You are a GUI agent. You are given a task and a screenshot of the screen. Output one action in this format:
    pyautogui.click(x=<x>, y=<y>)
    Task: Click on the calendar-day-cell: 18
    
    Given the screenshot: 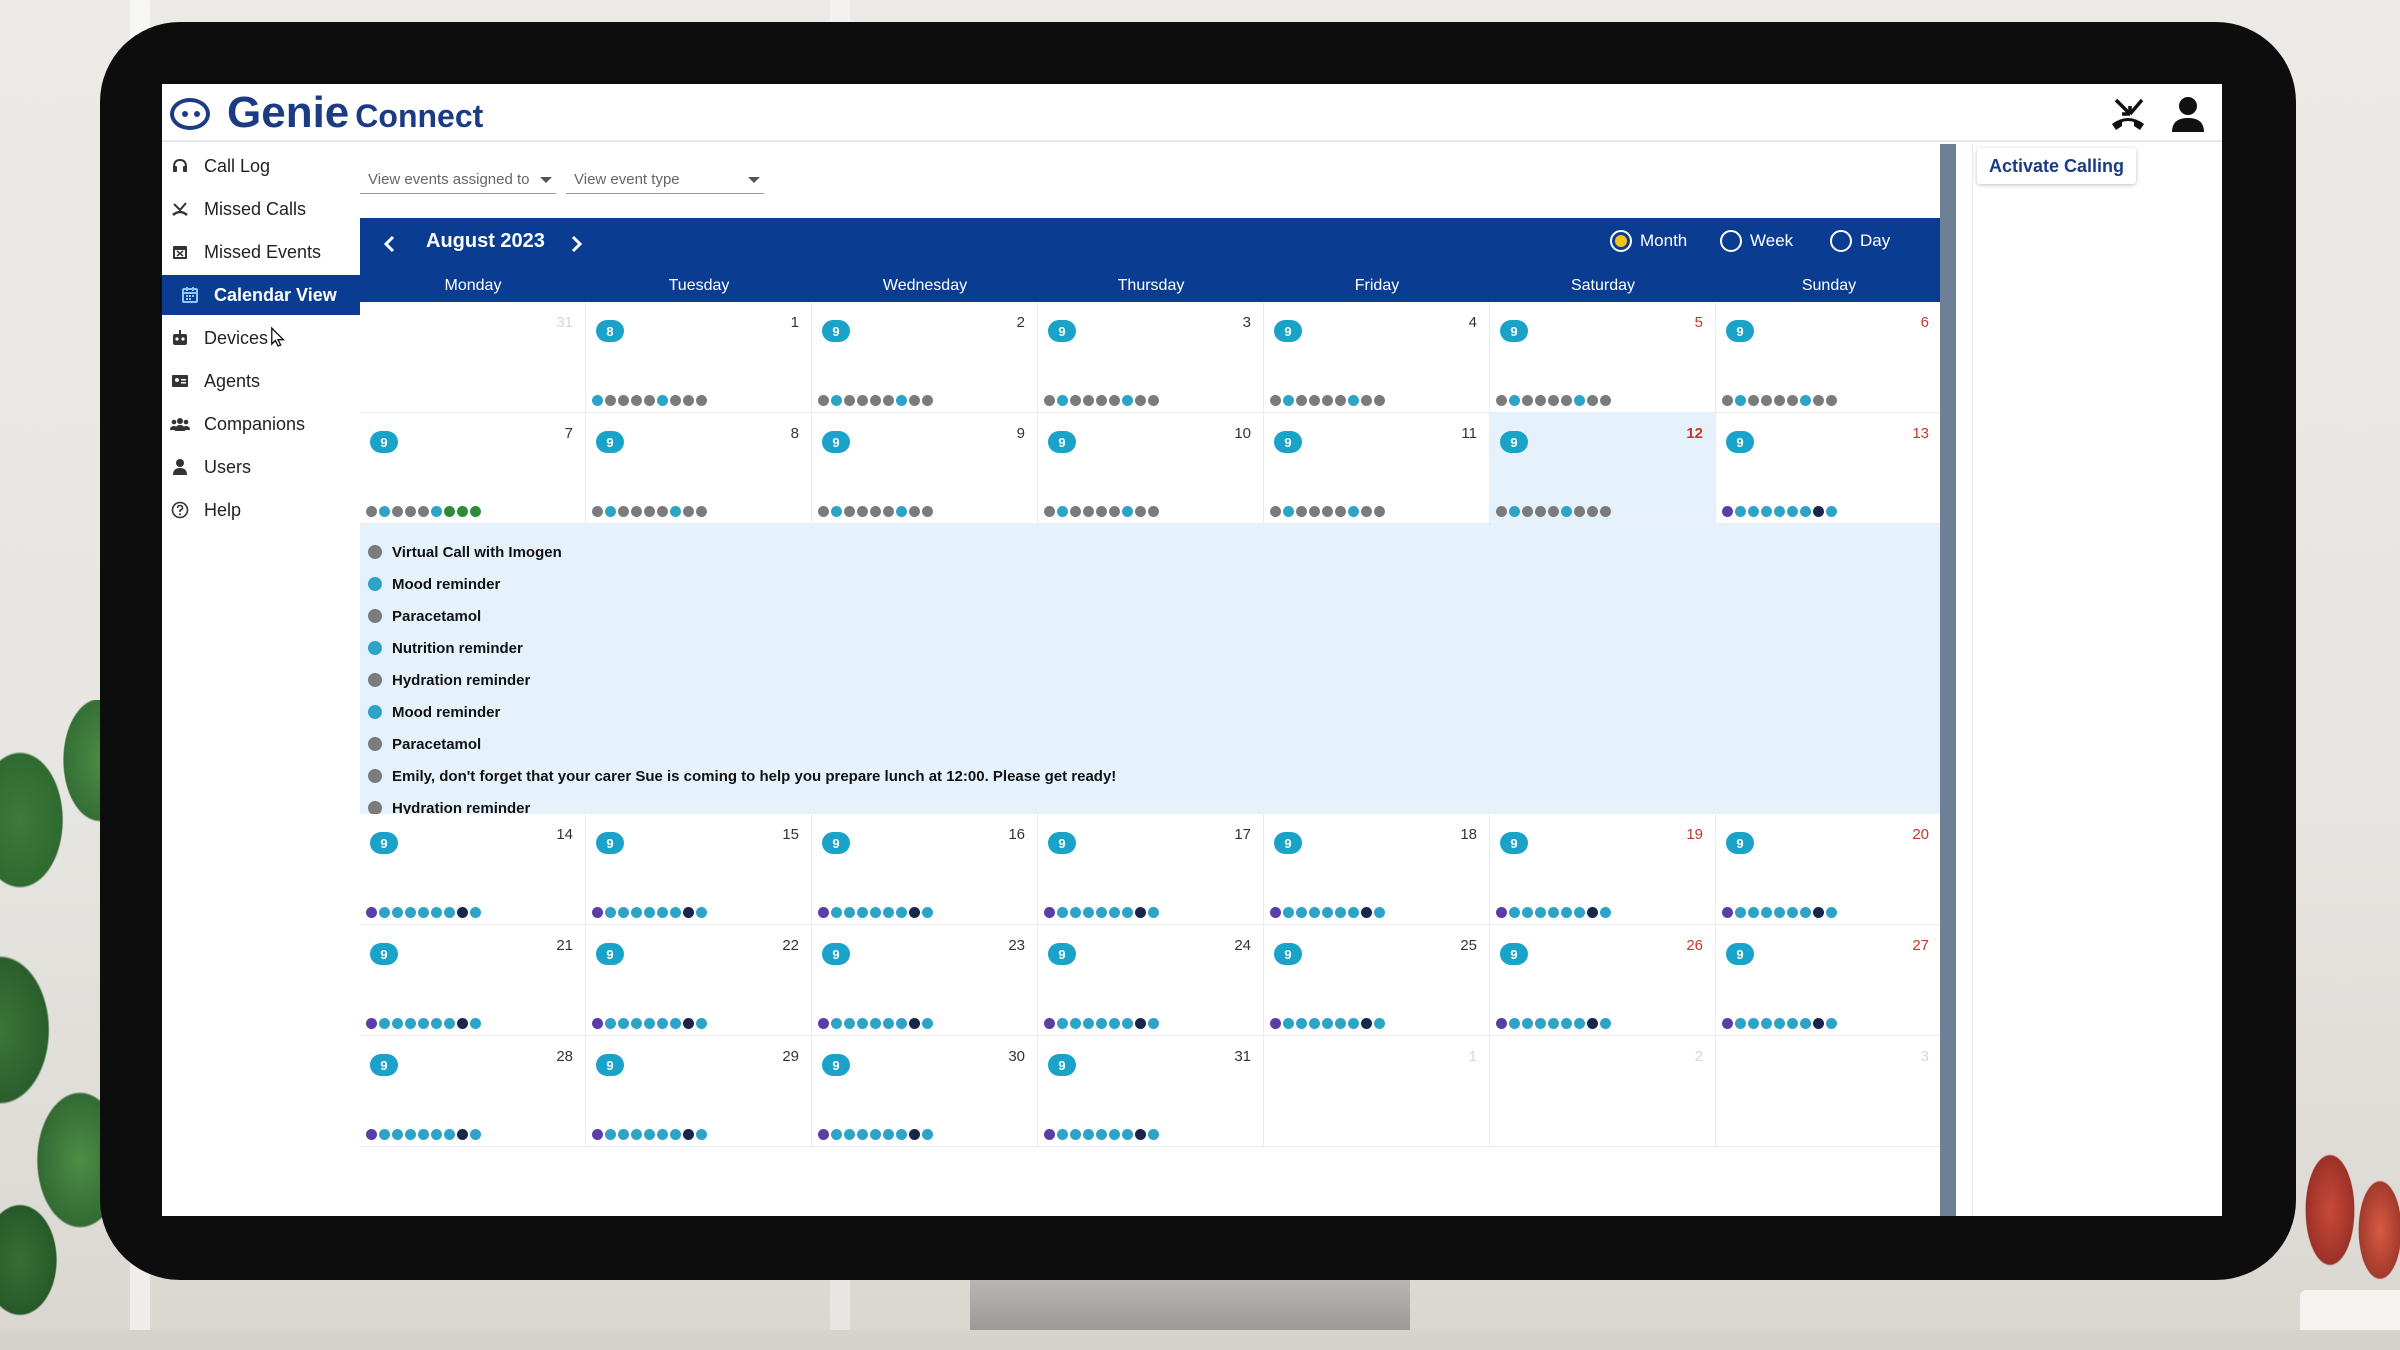 What is the action you would take?
    pyautogui.click(x=699, y=357)
    